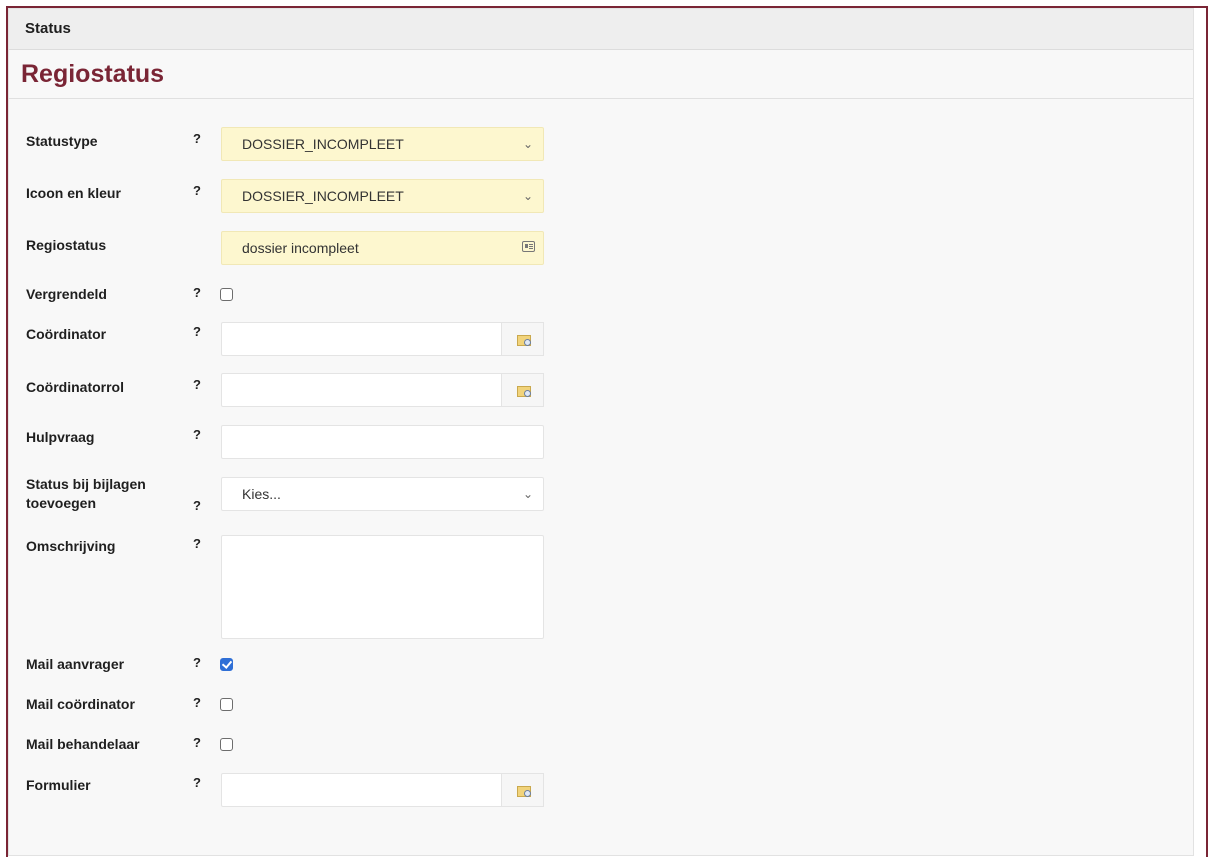 This screenshot has height=857, width=1214. I want to click on formulier-input, so click(361, 790).